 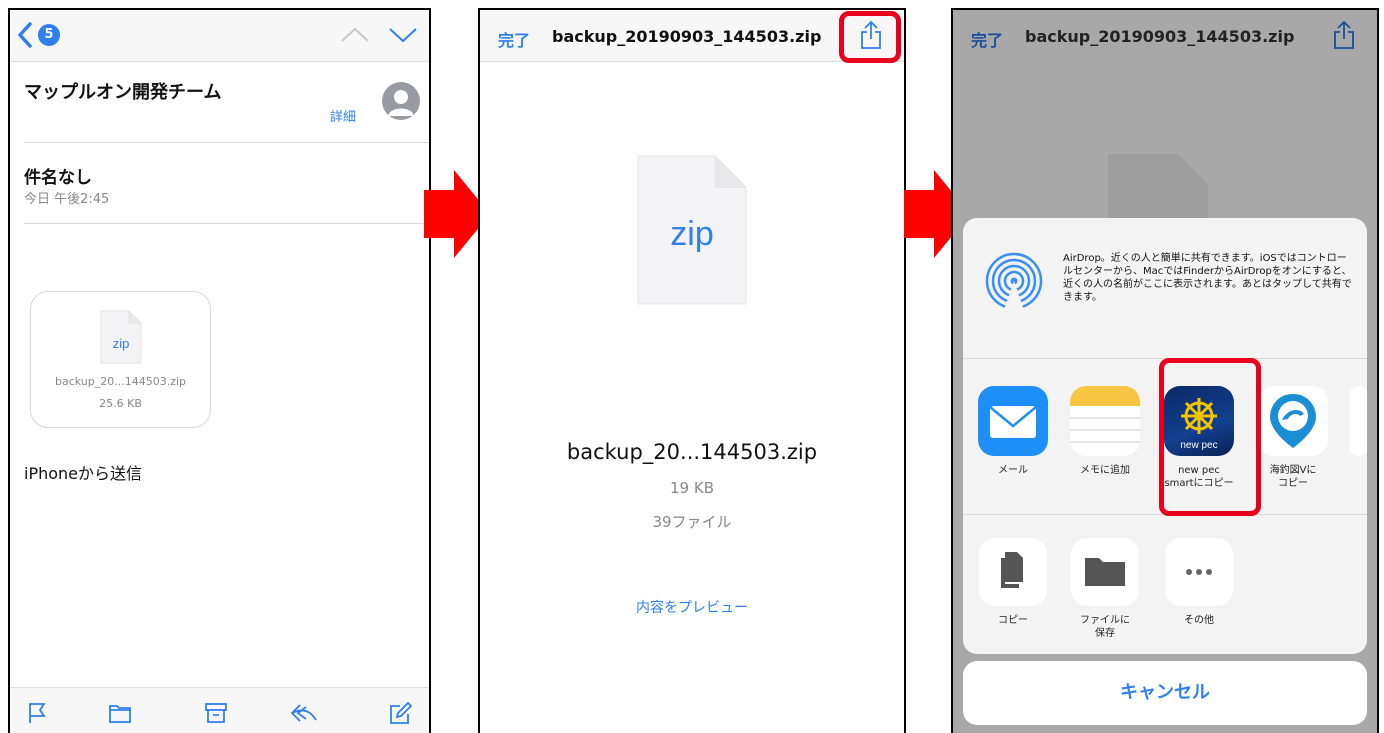 What do you see at coordinates (1165, 693) in the screenshot?
I see `cancel-button: キャンセル` at bounding box center [1165, 693].